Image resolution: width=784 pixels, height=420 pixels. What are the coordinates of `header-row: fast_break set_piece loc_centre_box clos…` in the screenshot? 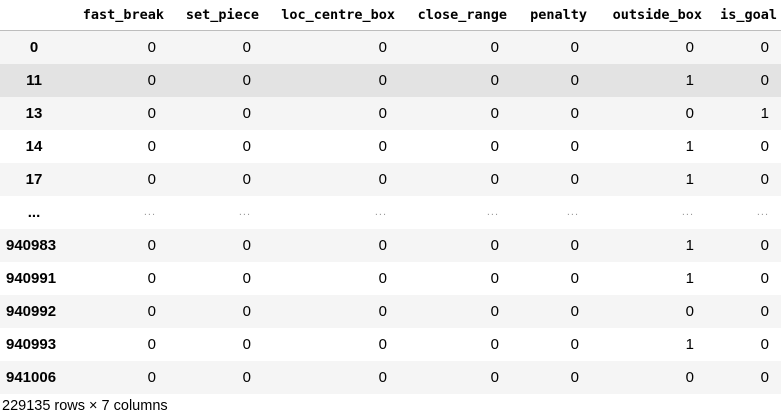 It's located at (390, 15).